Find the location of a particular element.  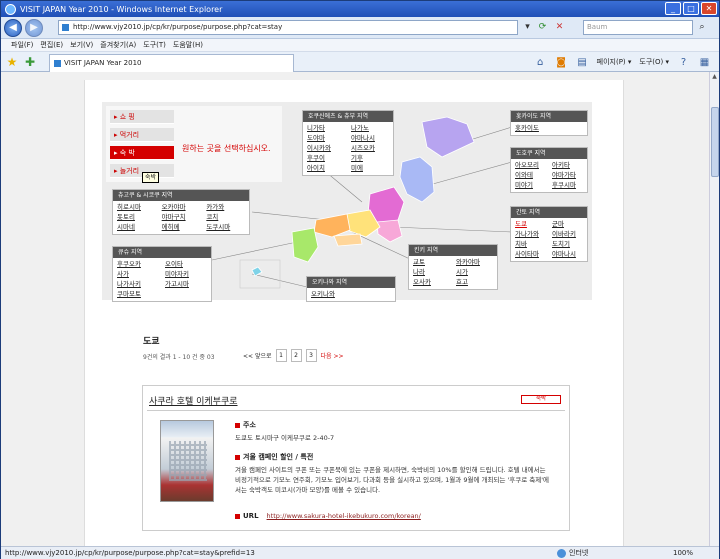

page-menu-button: 페이지(P) ▾ is located at coordinates (614, 62).